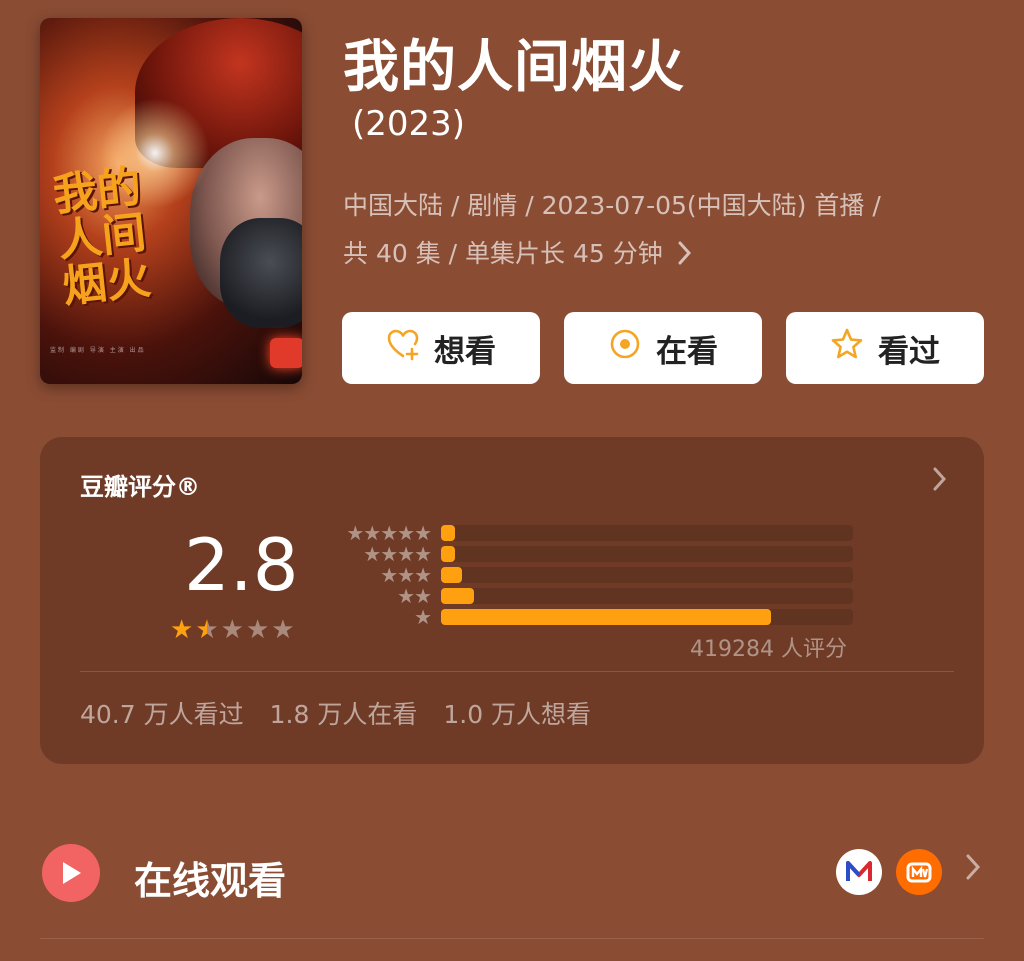 Image resolution: width=1024 pixels, height=961 pixels. I want to click on watch-online-row: 在线观看, so click(512, 873).